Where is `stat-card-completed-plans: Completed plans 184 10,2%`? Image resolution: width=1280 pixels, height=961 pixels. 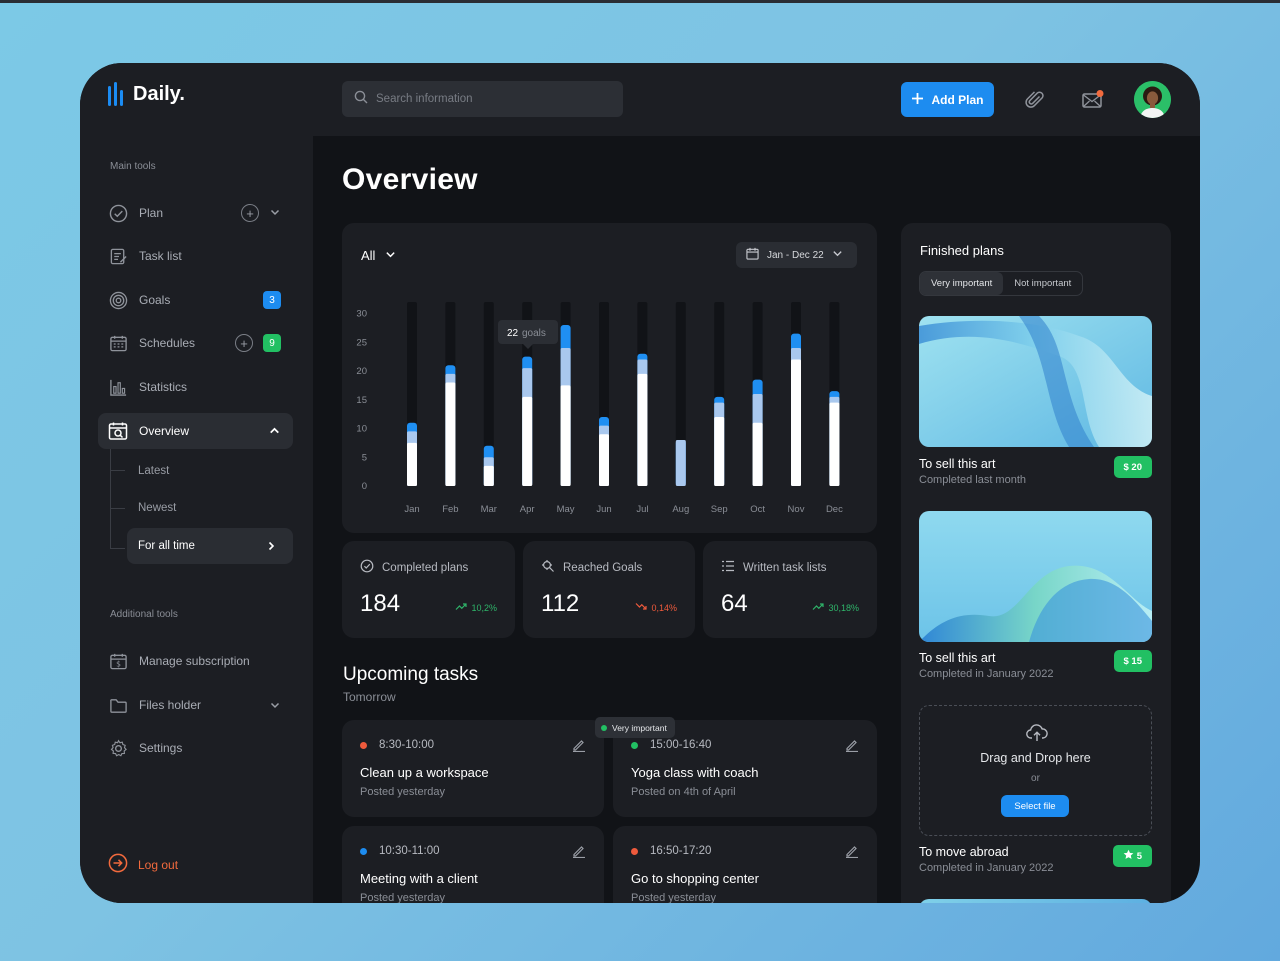
stat-card-completed-plans: Completed plans 184 10,2% is located at coordinates (428, 589).